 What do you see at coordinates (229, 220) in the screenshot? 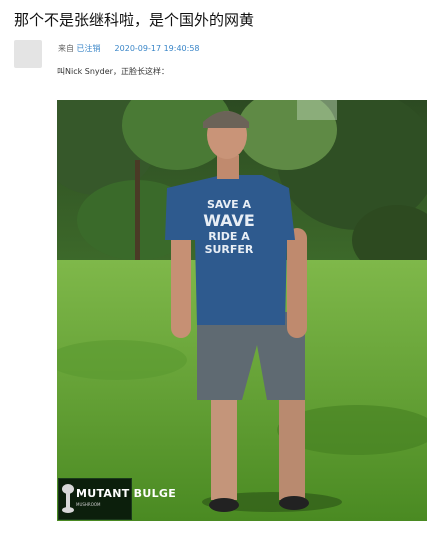
I see `shirt-text-line-2: WAVE` at bounding box center [229, 220].